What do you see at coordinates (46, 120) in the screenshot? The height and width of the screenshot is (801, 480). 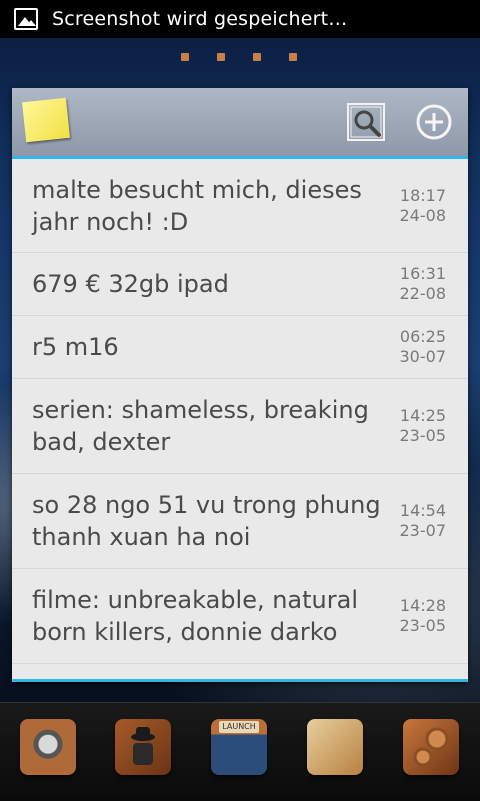 I see `sticky-note-icon` at bounding box center [46, 120].